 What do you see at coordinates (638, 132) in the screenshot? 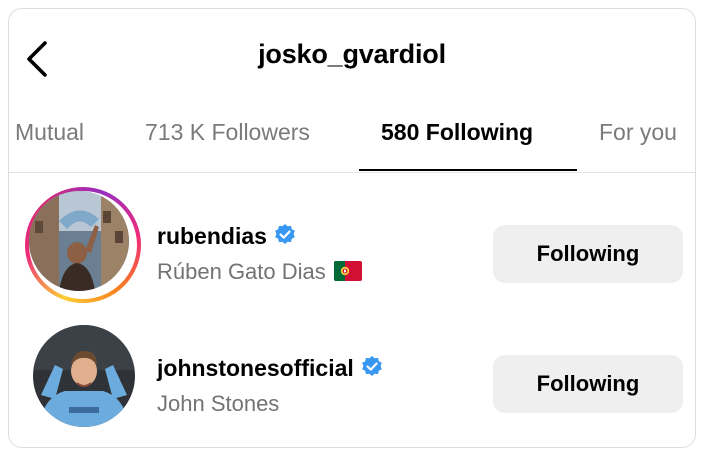
I see `tab-for-you: For you` at bounding box center [638, 132].